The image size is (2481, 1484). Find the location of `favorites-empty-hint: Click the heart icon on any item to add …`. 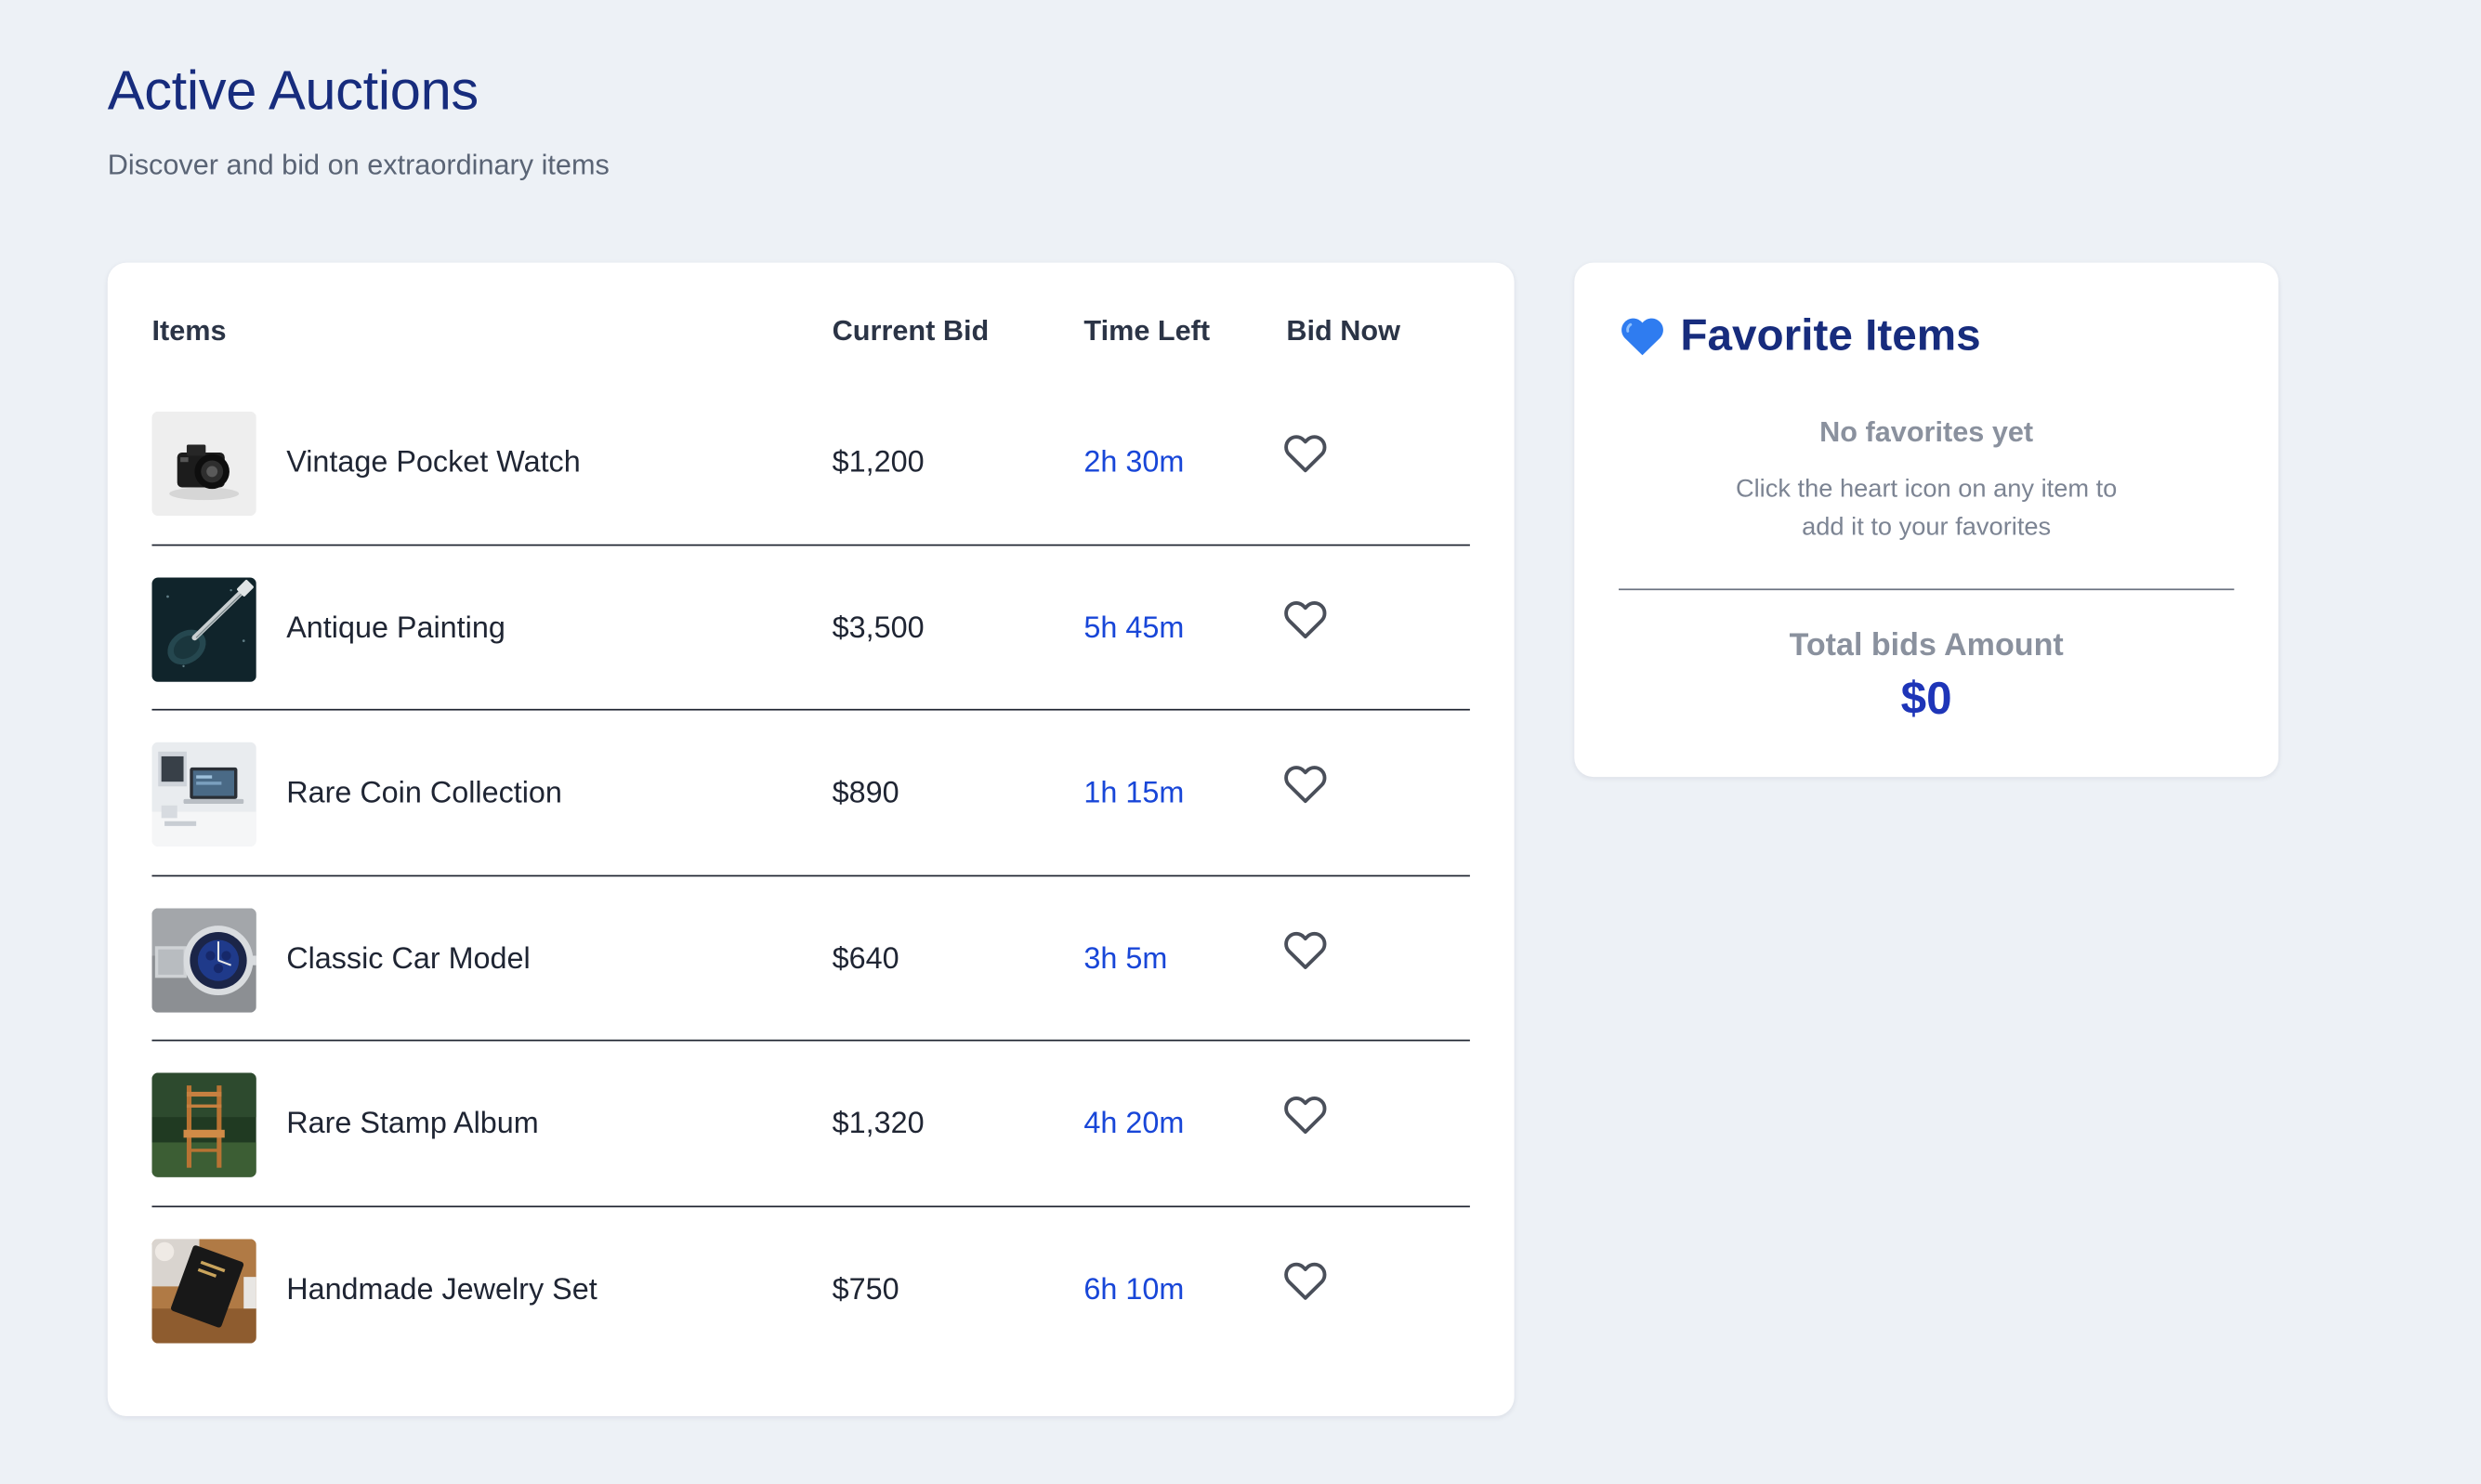

favorites-empty-hint: Click the heart icon on any item to add … is located at coordinates (1926, 509).